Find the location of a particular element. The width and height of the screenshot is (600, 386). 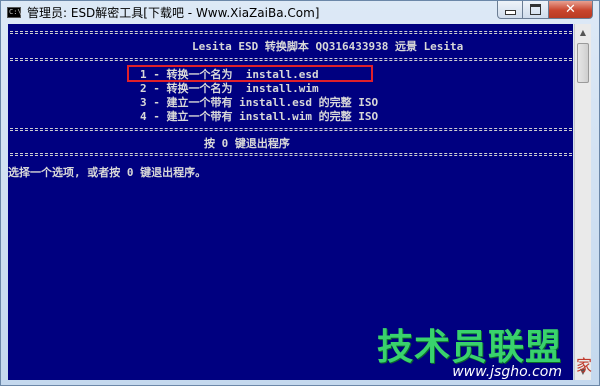

maximize-icon is located at coordinates (535, 9).